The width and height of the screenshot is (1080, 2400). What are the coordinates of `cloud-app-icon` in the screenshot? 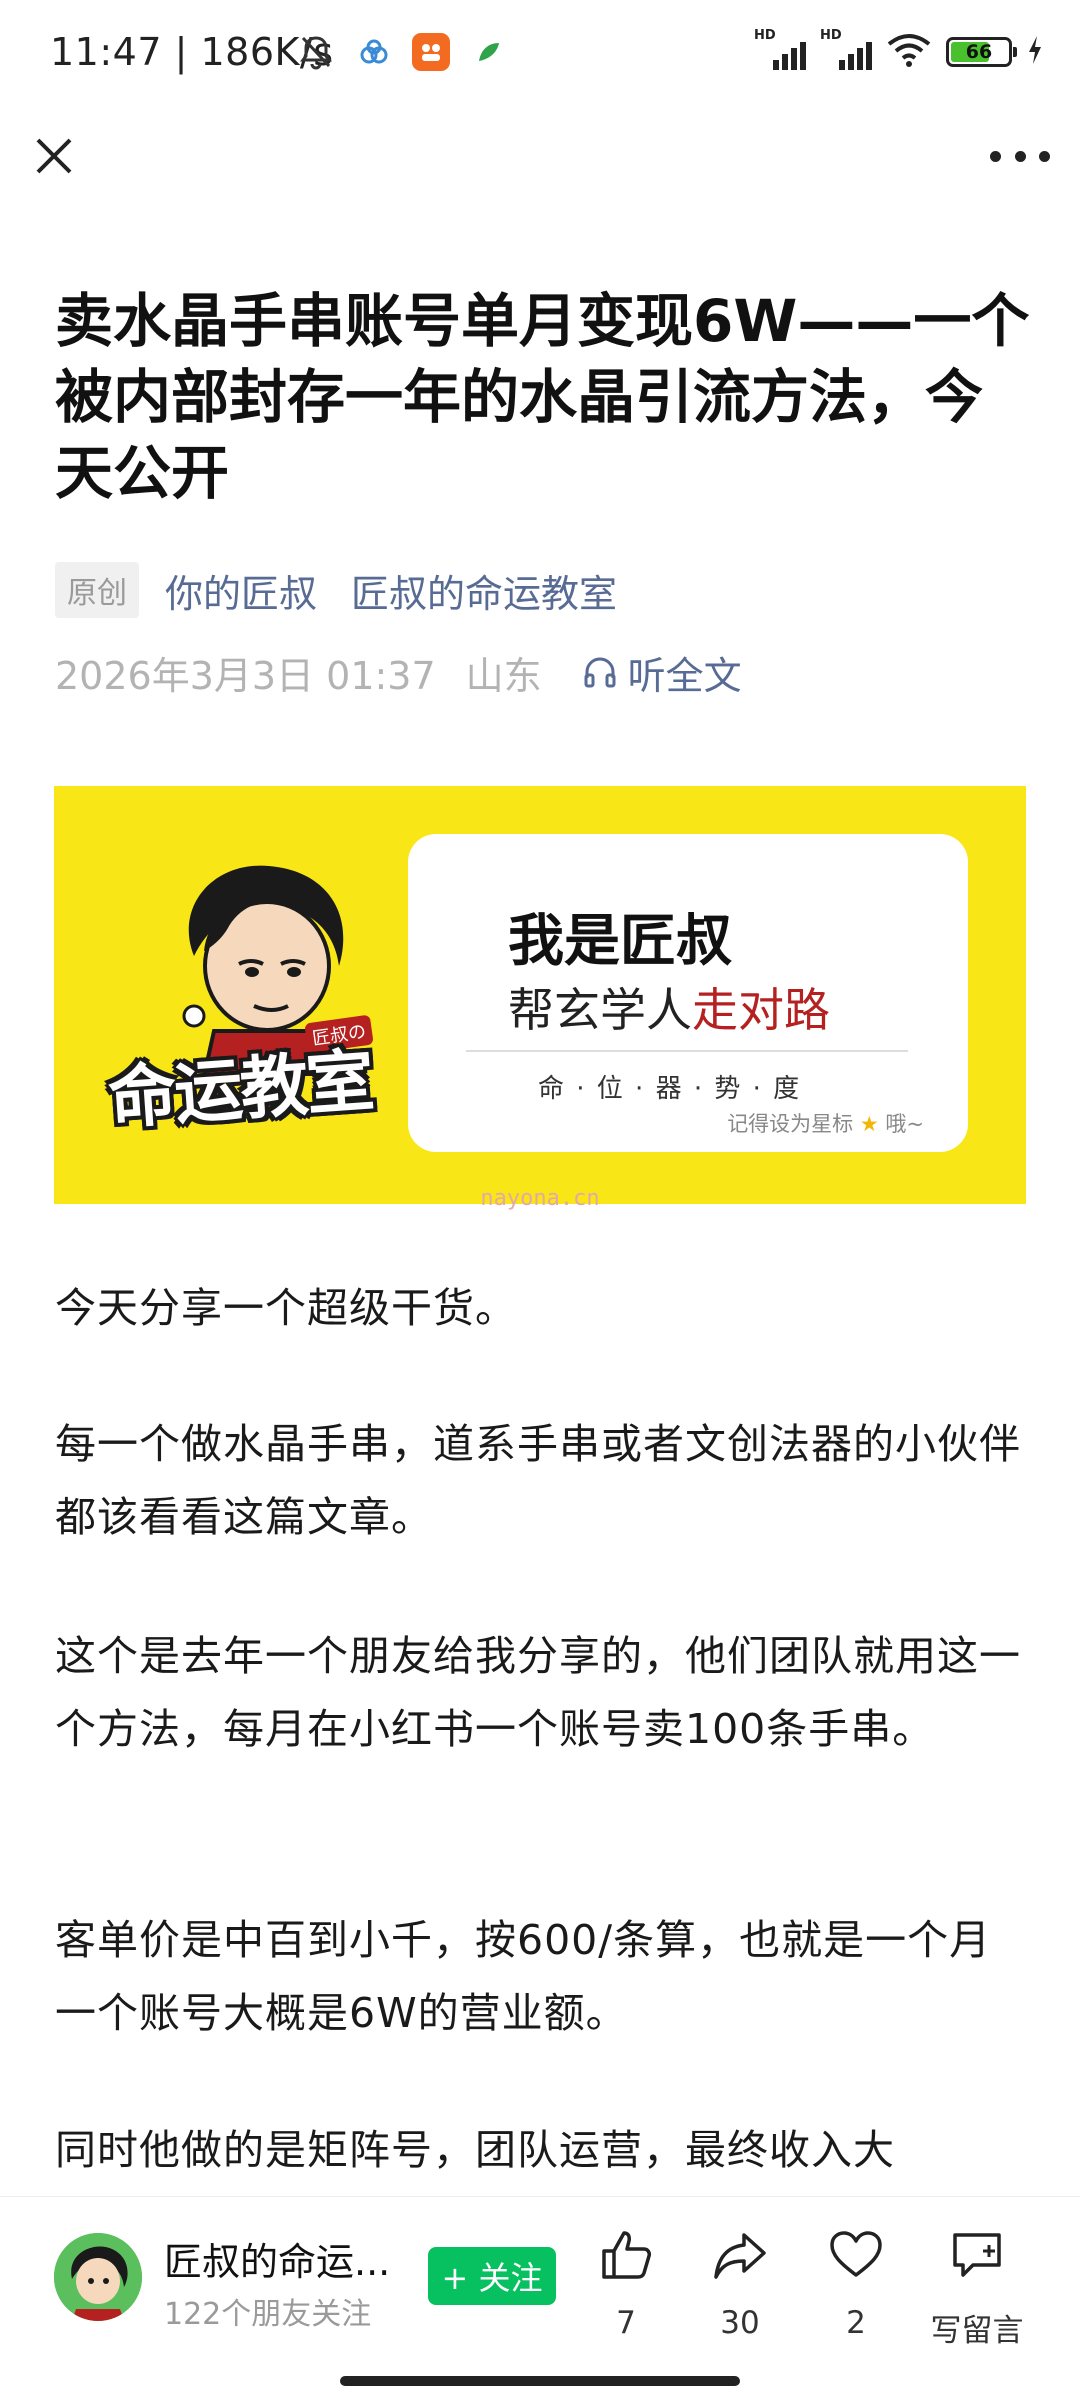 It's located at (374, 52).